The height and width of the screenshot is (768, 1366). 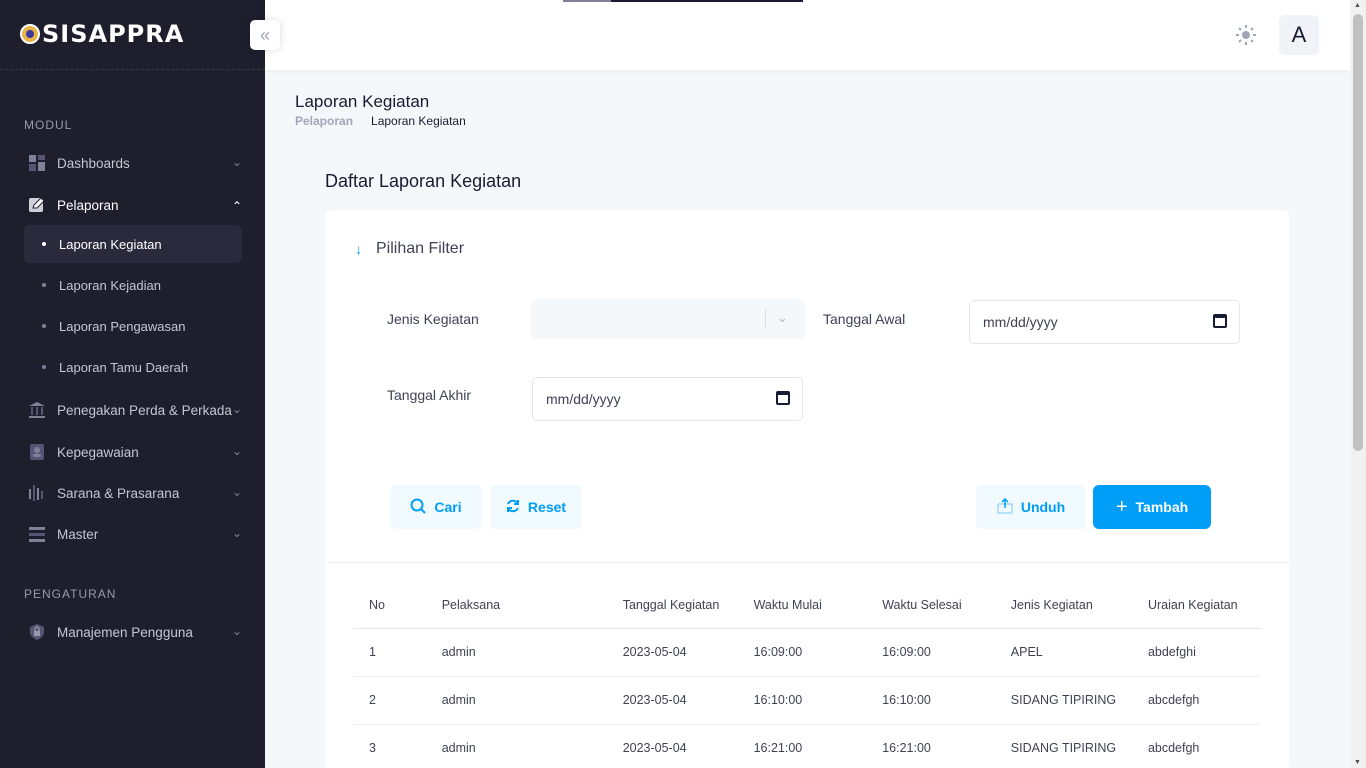 I want to click on select-separator, so click(x=765, y=319).